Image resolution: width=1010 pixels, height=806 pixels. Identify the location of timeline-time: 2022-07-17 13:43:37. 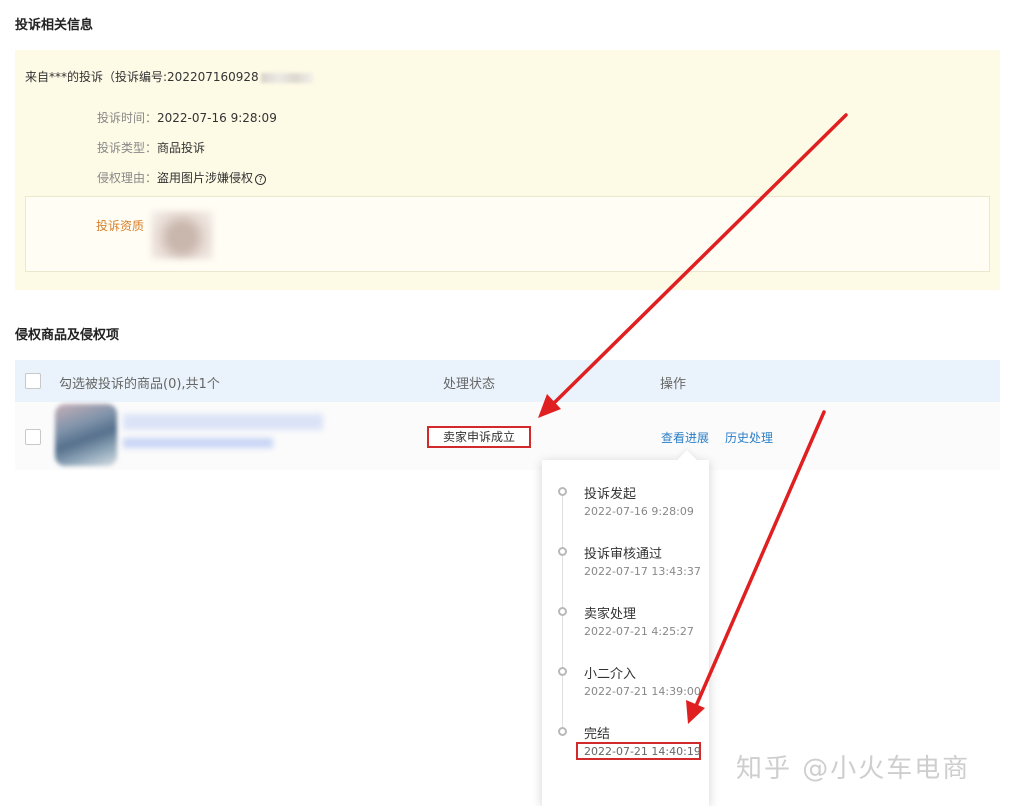
(642, 571).